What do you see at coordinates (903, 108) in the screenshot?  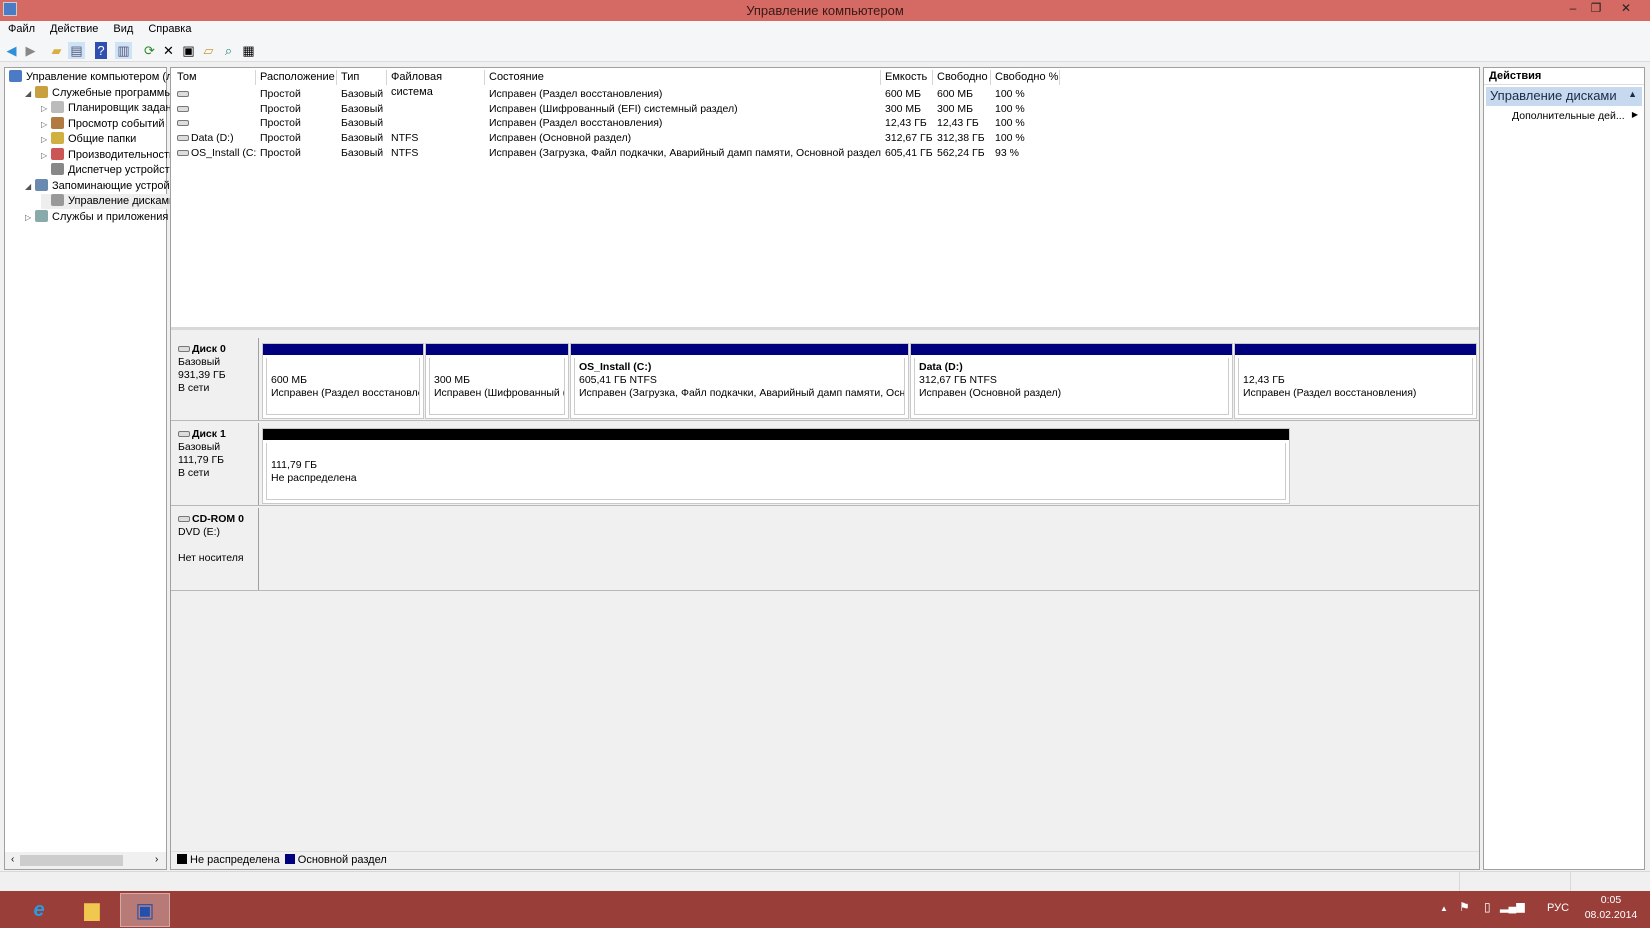 I see `table-cell: 300 МБ` at bounding box center [903, 108].